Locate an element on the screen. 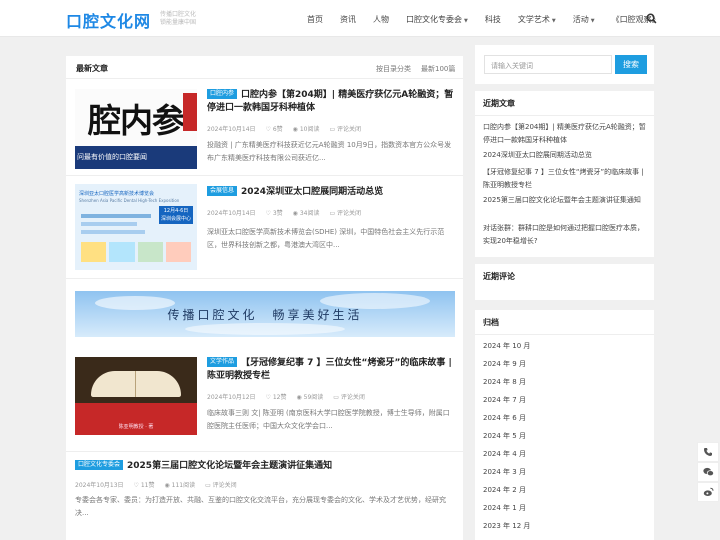 Image resolution: width=720 pixels, height=540 pixels. article-thumbnail: 腔内参 问最有价值的口腔要闻 is located at coordinates (136, 129).